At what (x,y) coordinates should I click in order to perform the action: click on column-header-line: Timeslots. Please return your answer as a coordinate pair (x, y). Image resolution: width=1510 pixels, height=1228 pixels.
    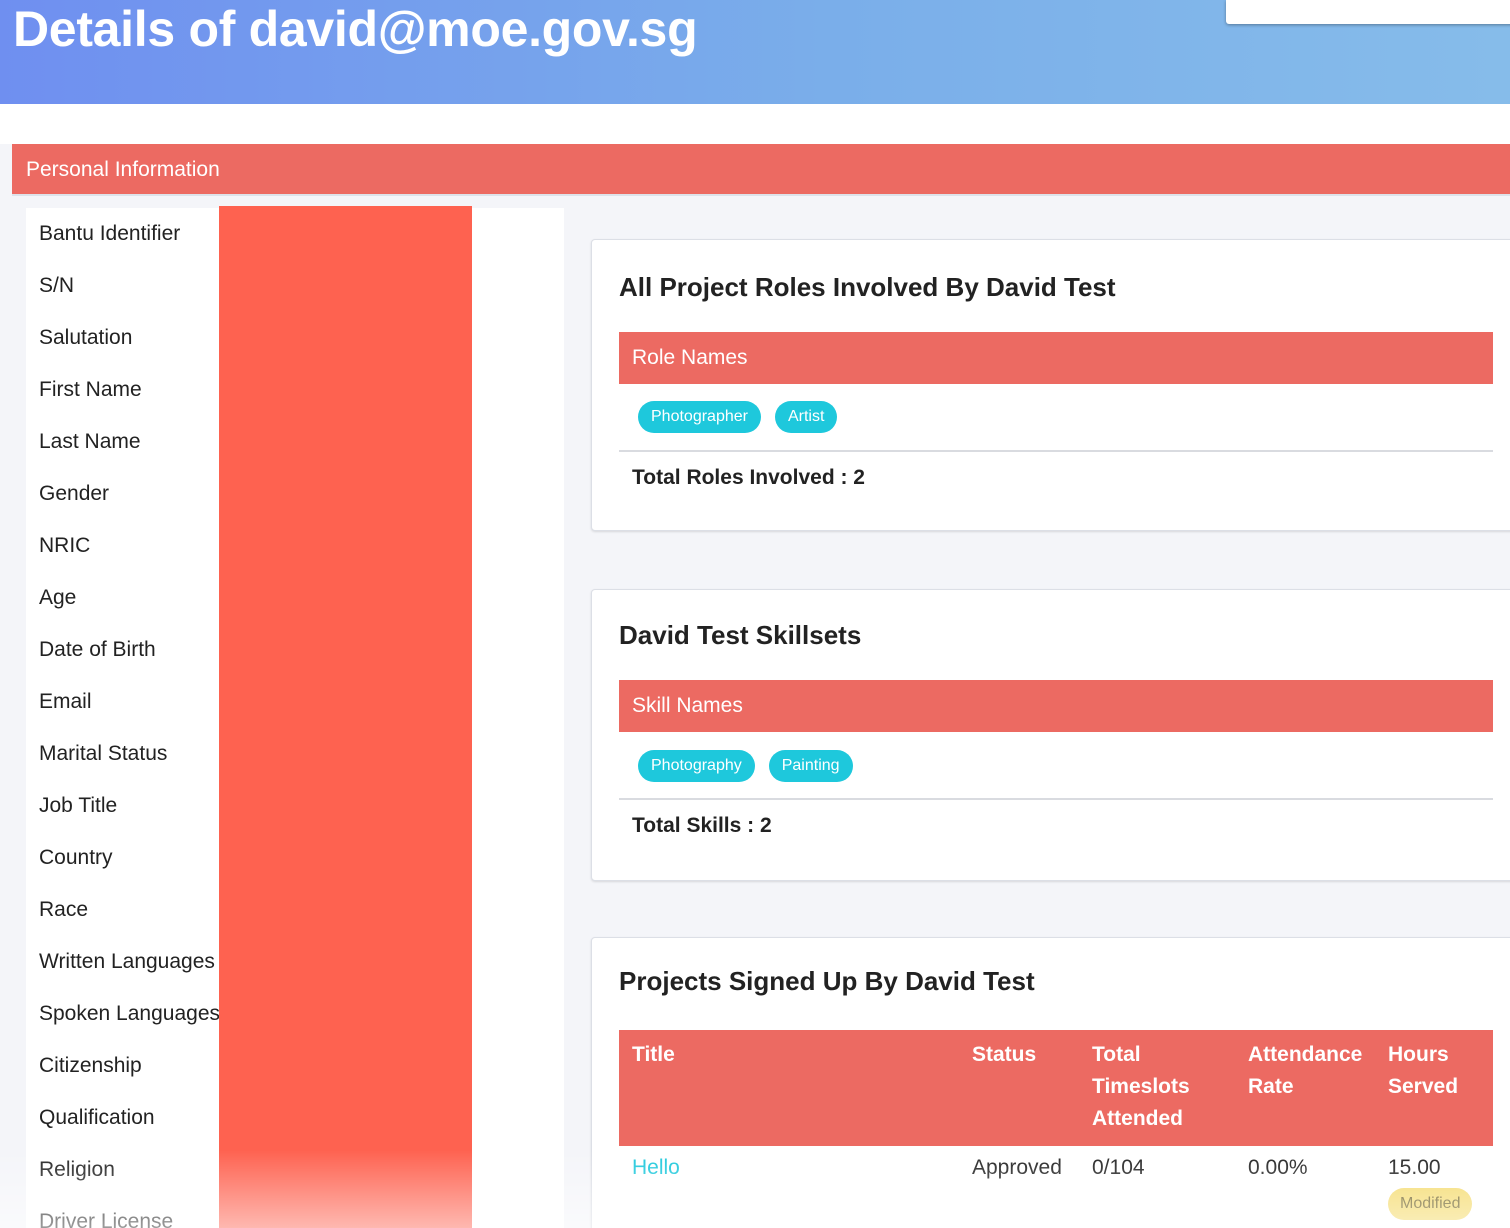
    Looking at the image, I should click on (1141, 1086).